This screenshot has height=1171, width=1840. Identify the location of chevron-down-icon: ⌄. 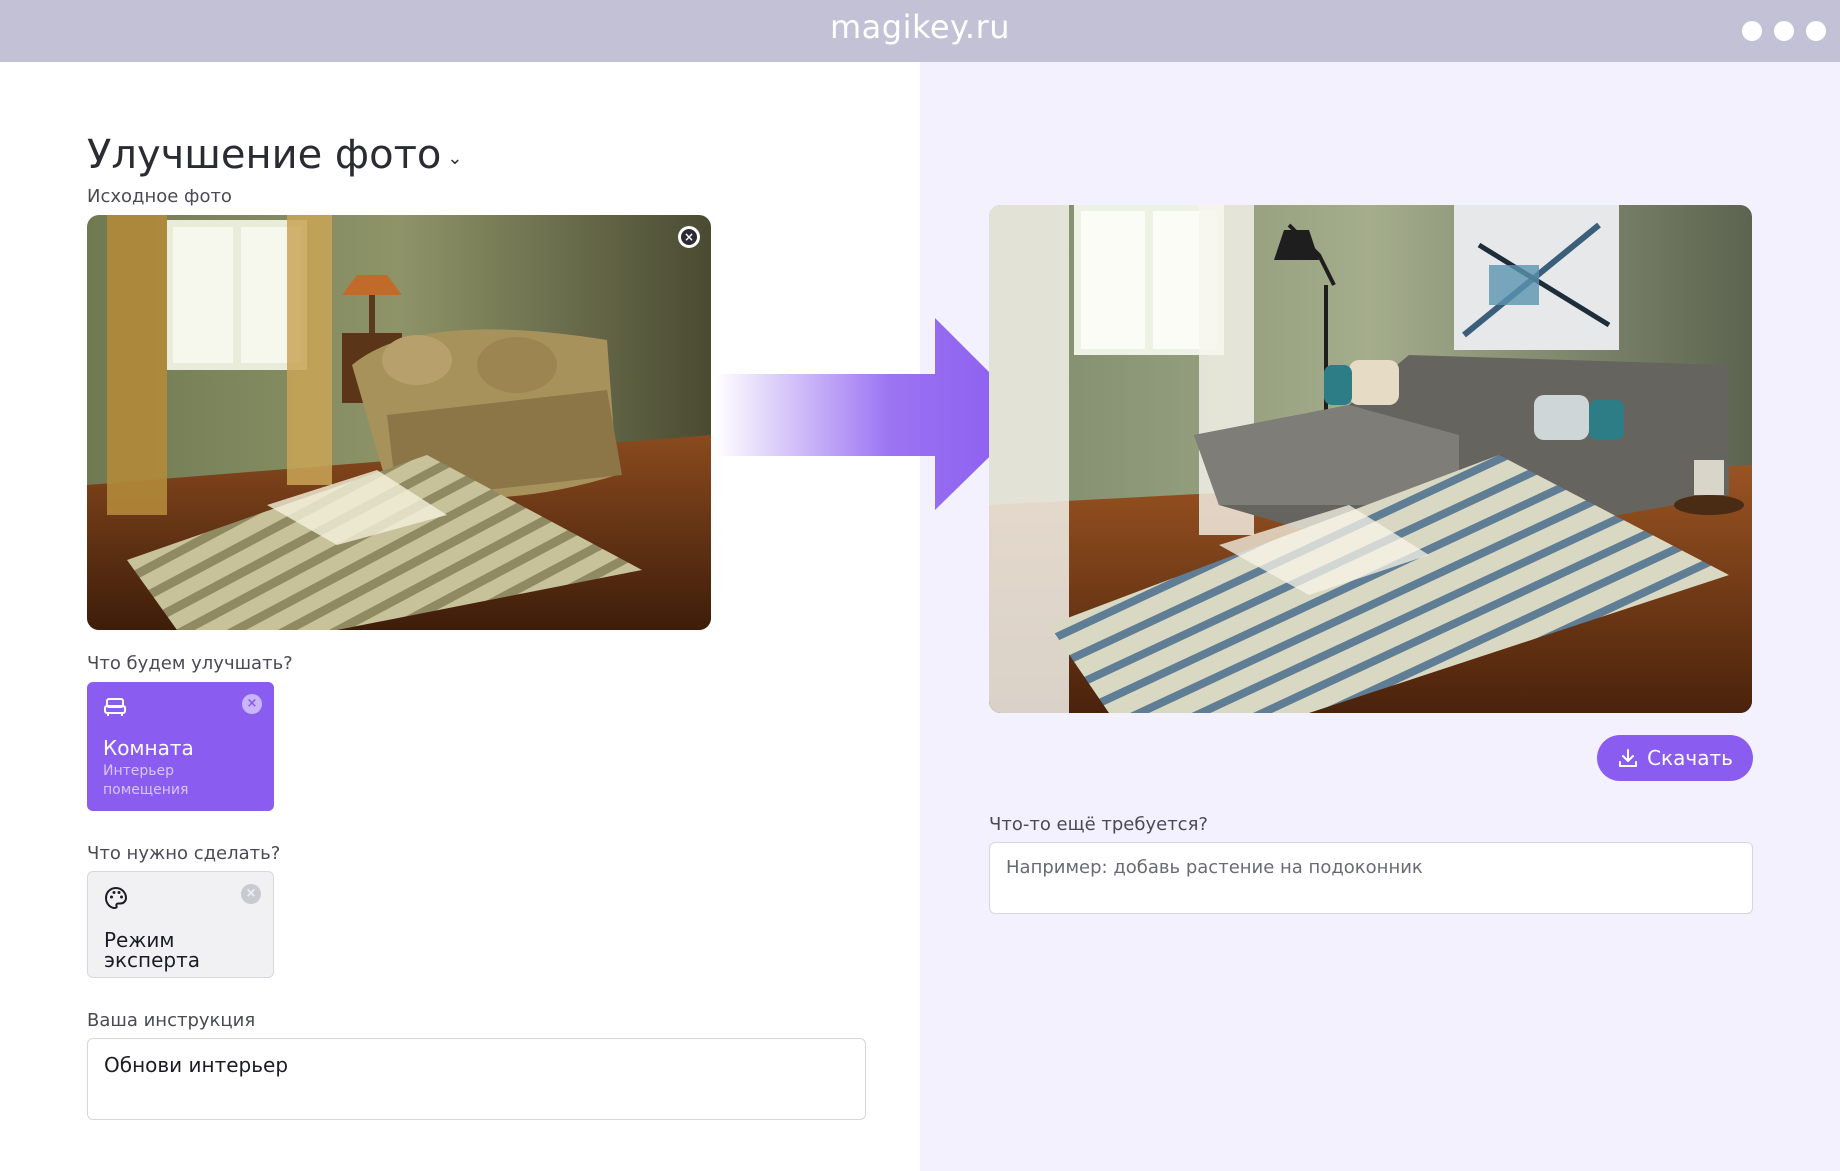
(455, 158).